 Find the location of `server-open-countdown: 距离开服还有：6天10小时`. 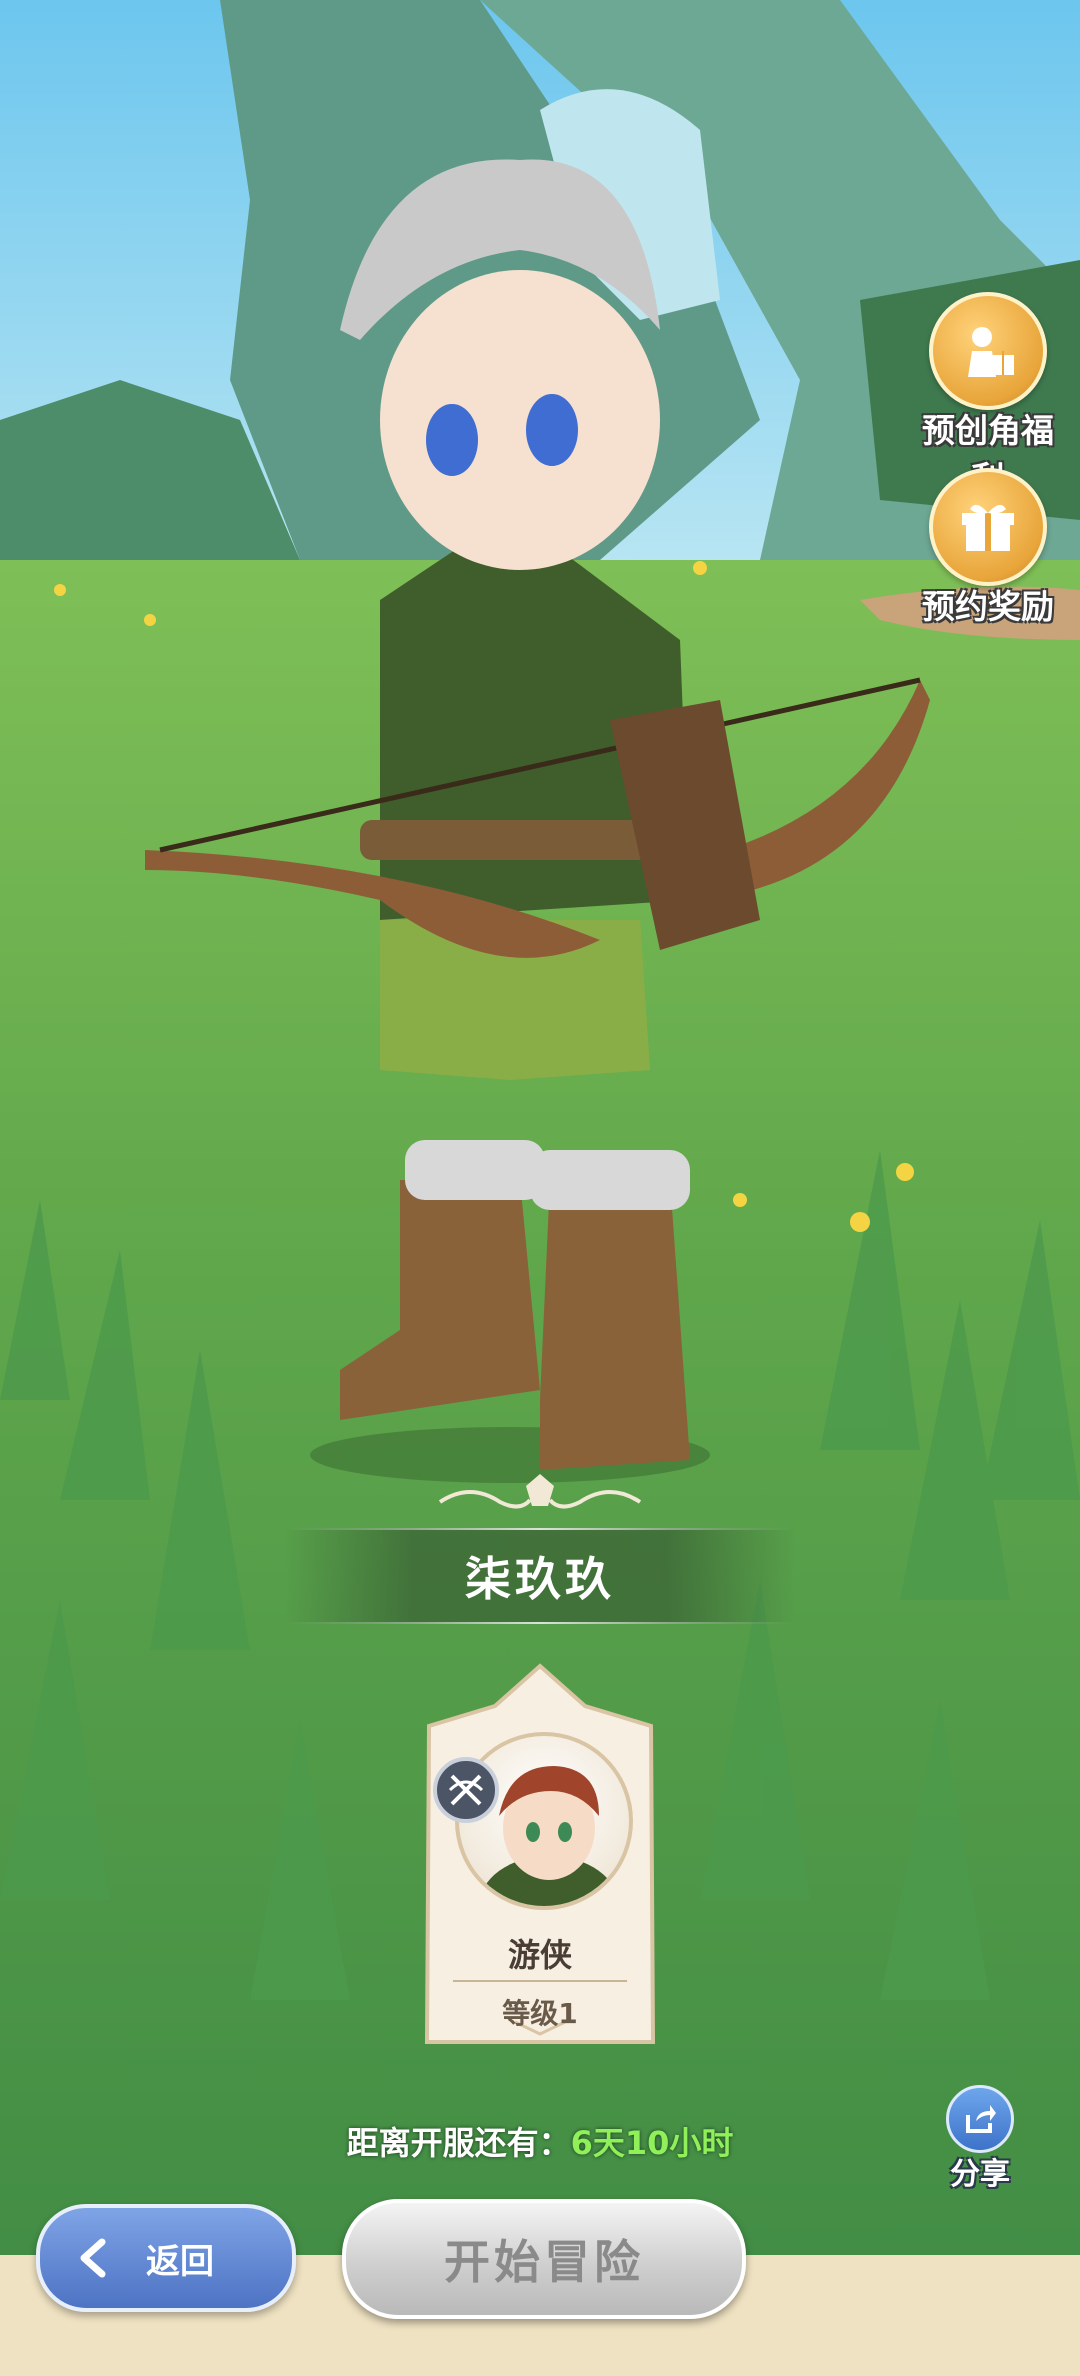

server-open-countdown: 距离开服还有：6天10小时 is located at coordinates (540, 2141).